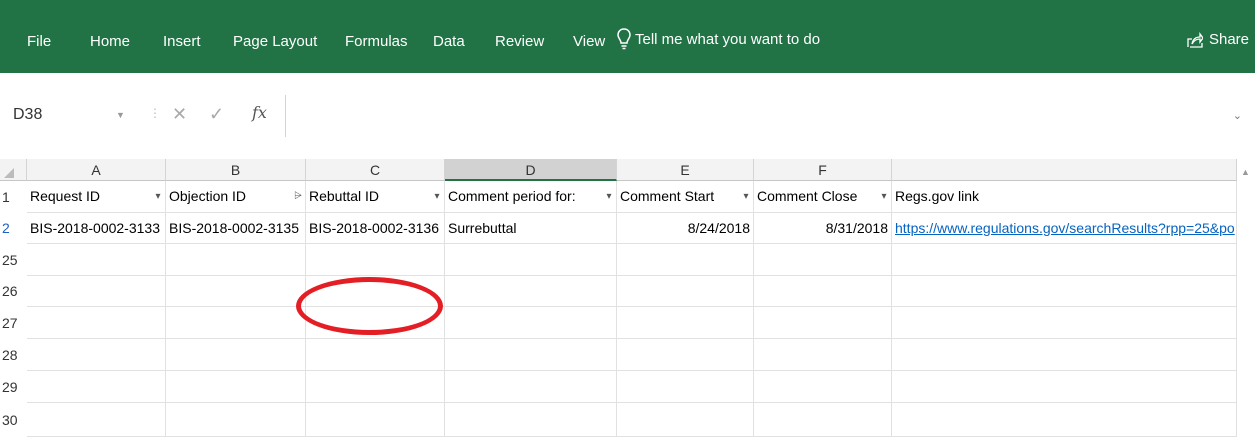  What do you see at coordinates (375, 291) in the screenshot?
I see `cell-c26` at bounding box center [375, 291].